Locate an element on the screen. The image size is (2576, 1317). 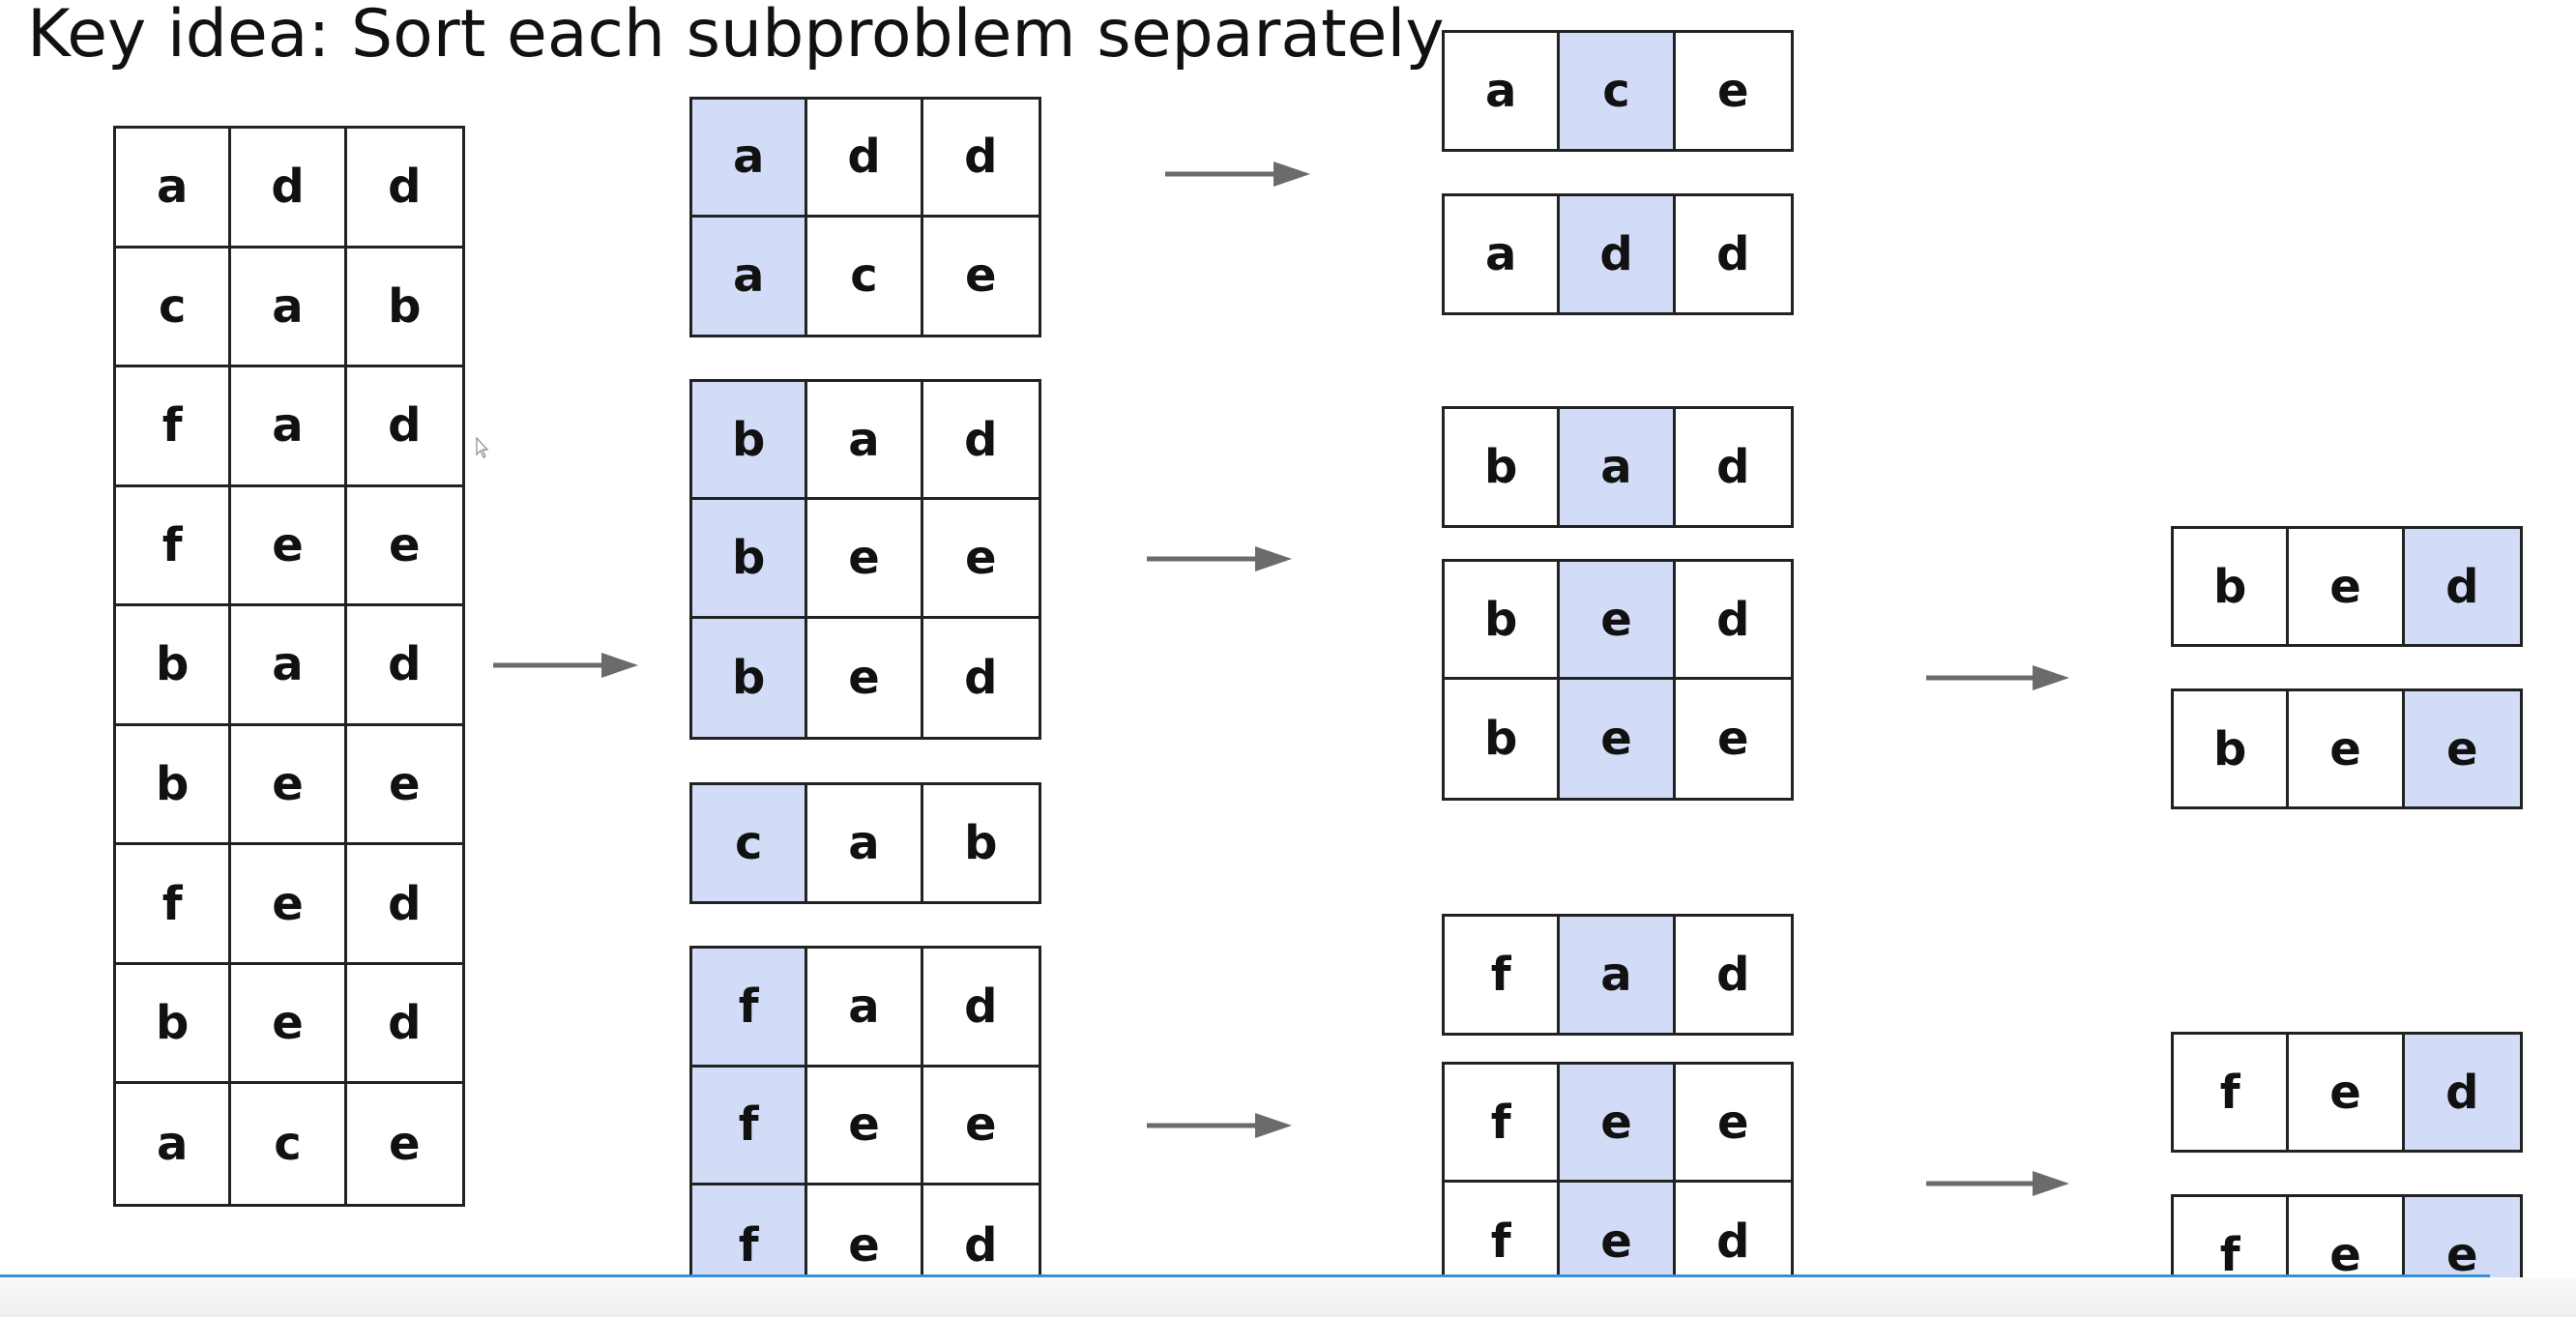
arrow-fe-icon is located at coordinates (1997, 1183).